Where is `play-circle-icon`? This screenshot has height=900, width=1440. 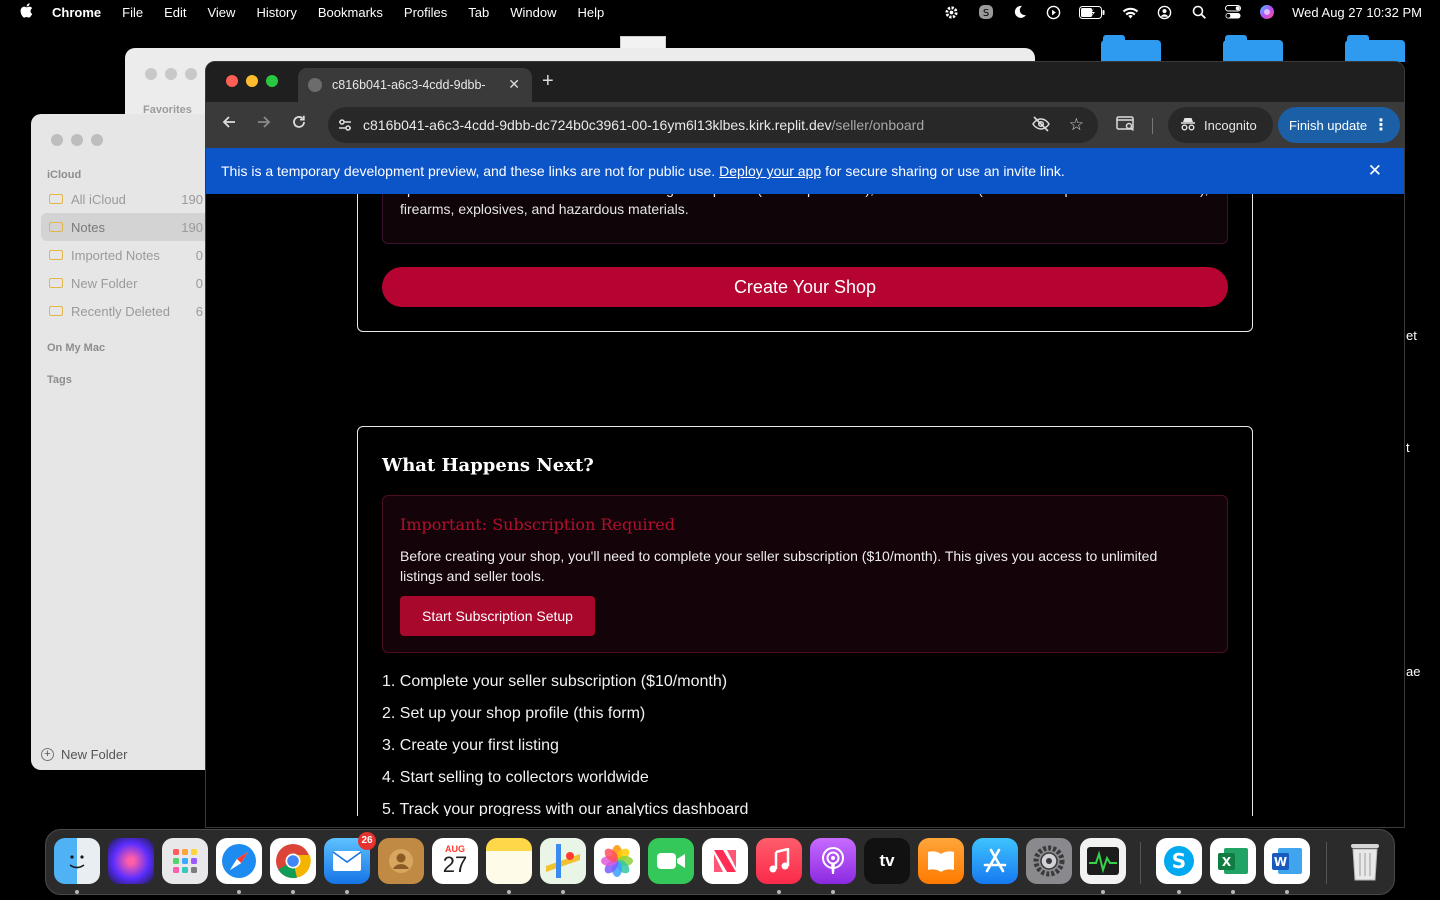 play-circle-icon is located at coordinates (1053, 12).